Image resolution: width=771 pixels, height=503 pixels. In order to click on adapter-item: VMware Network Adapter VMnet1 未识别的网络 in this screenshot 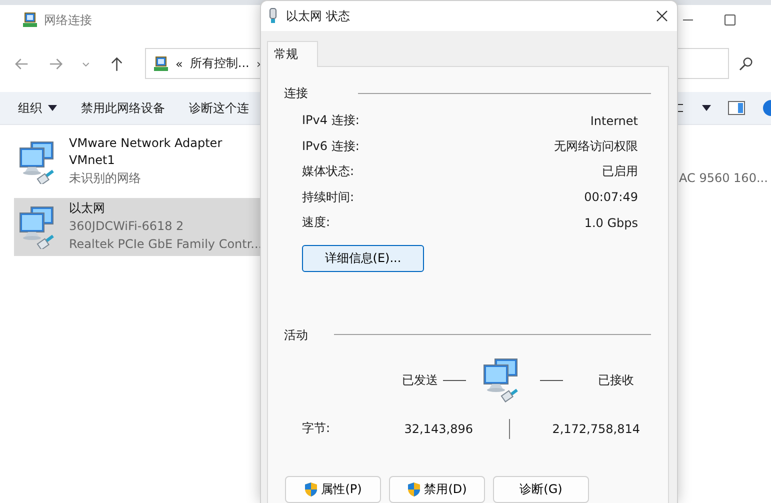, I will do `click(137, 161)`.